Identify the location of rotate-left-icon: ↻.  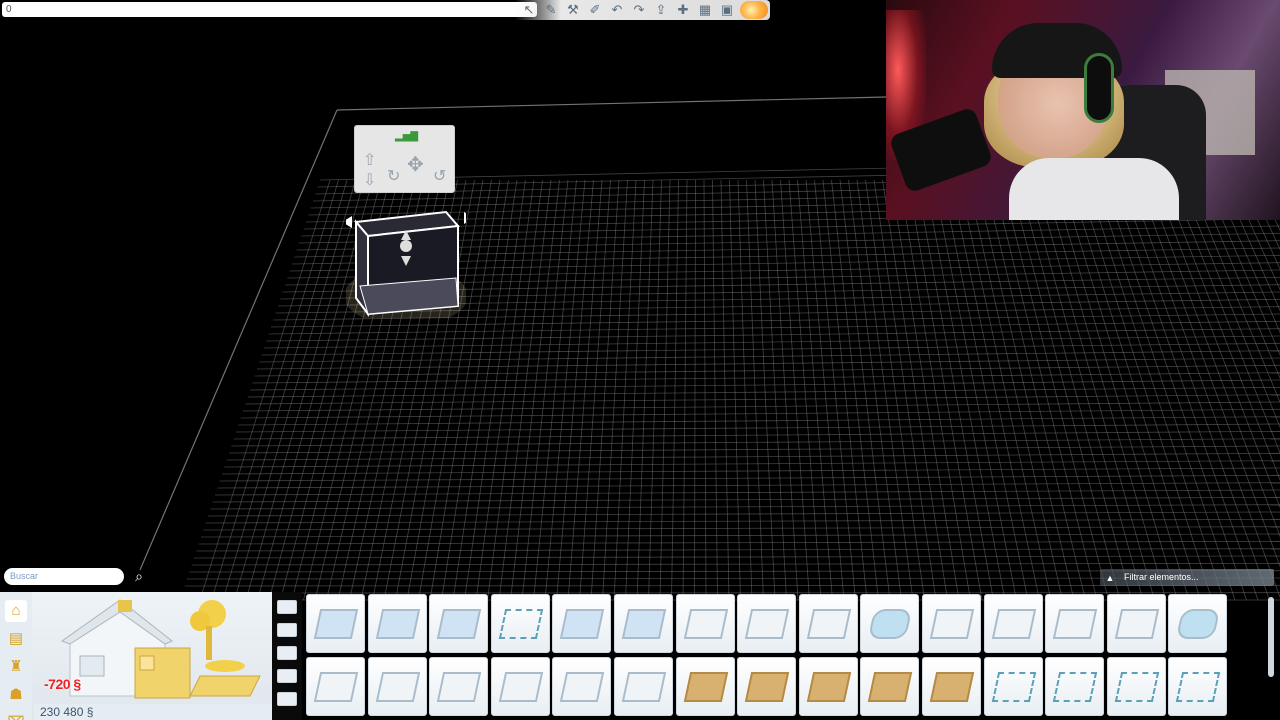
(393, 176).